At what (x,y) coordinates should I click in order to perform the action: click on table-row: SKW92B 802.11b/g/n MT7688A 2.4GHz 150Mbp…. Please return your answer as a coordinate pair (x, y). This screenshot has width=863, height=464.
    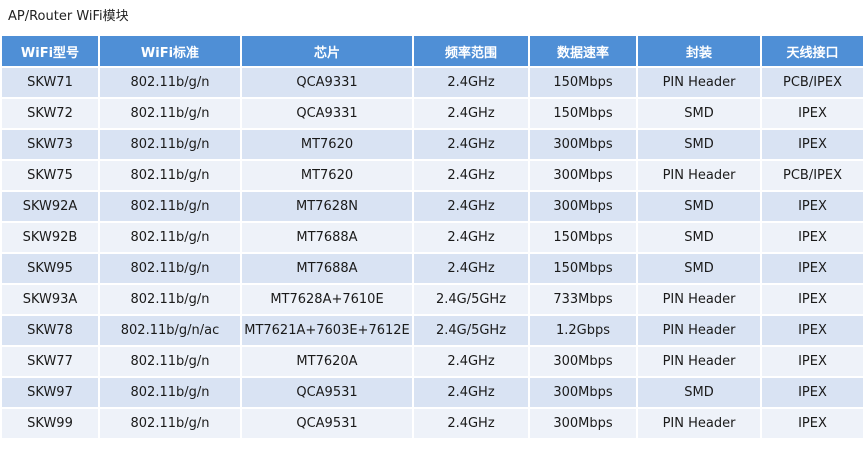
    Looking at the image, I should click on (431, 237).